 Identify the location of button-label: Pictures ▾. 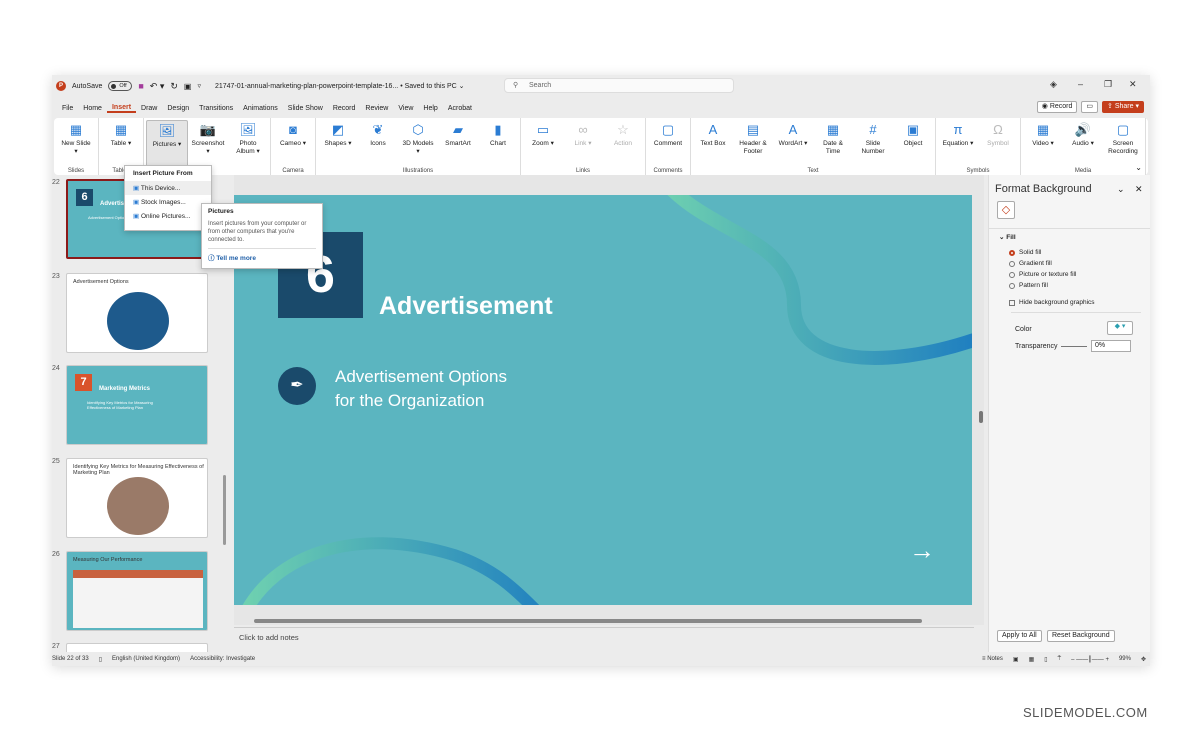
(167, 144).